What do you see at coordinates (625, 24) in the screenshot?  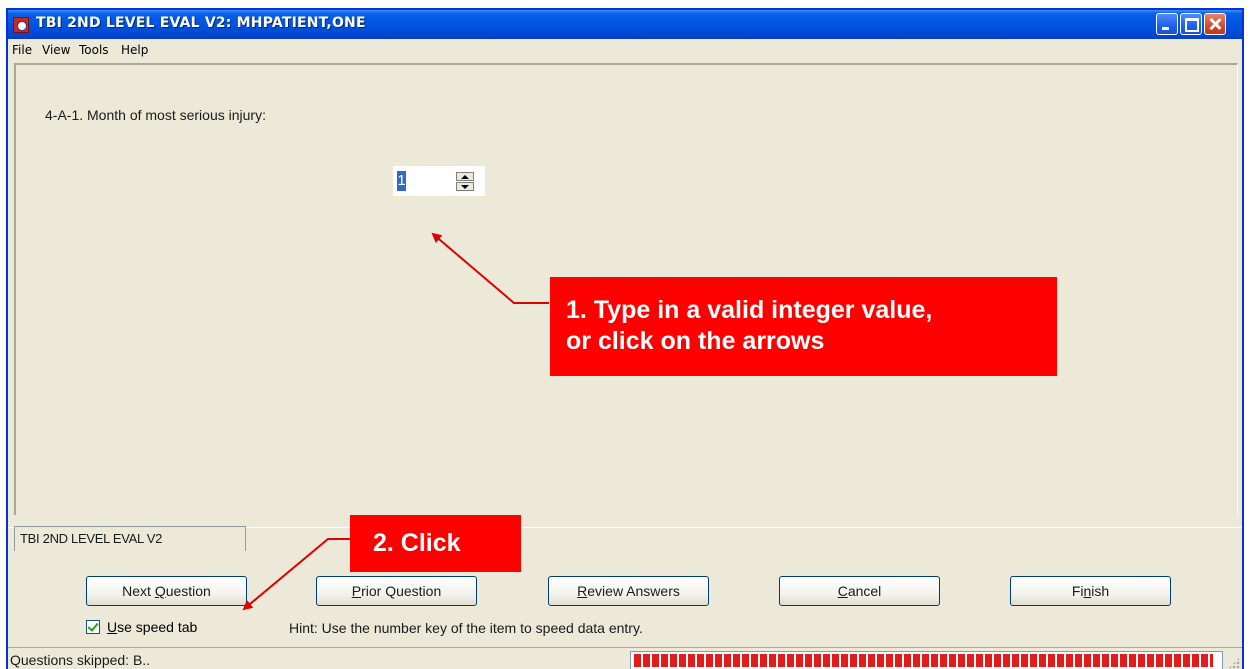 I see `title-bar: TBI 2ND LEVEL EVAL V2: MHPATIENT,ONE` at bounding box center [625, 24].